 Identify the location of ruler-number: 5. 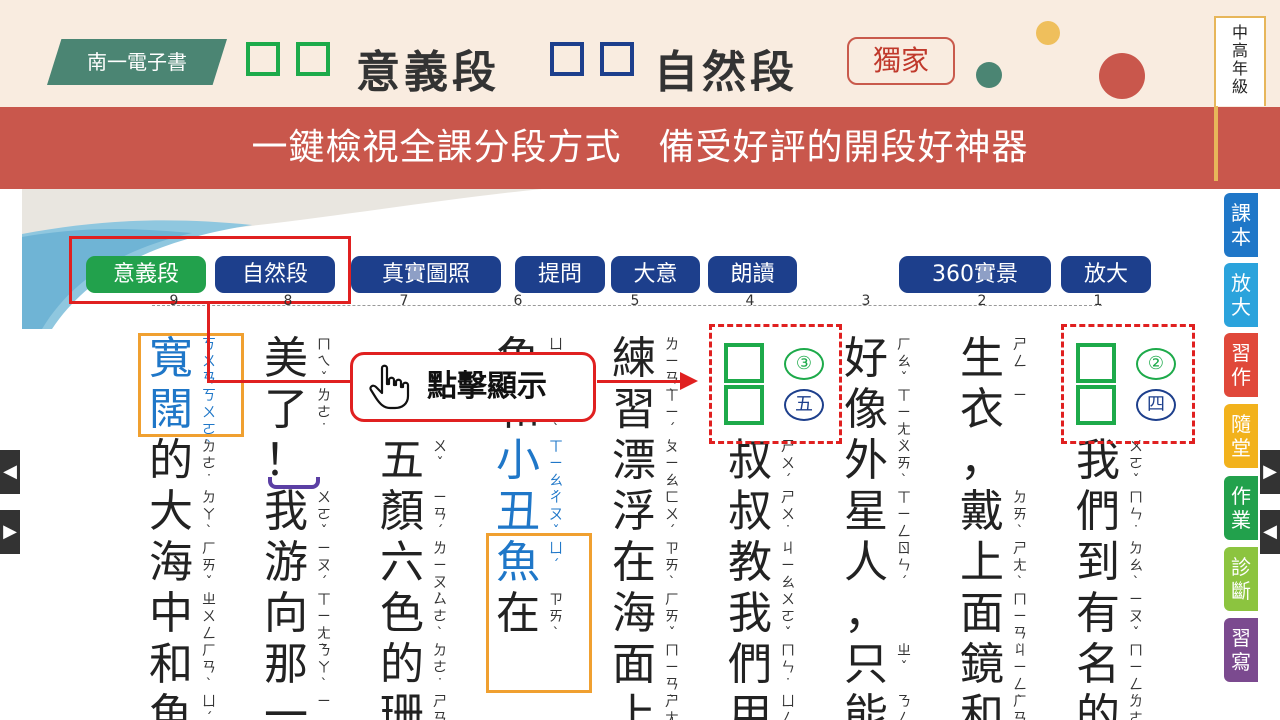
(635, 301).